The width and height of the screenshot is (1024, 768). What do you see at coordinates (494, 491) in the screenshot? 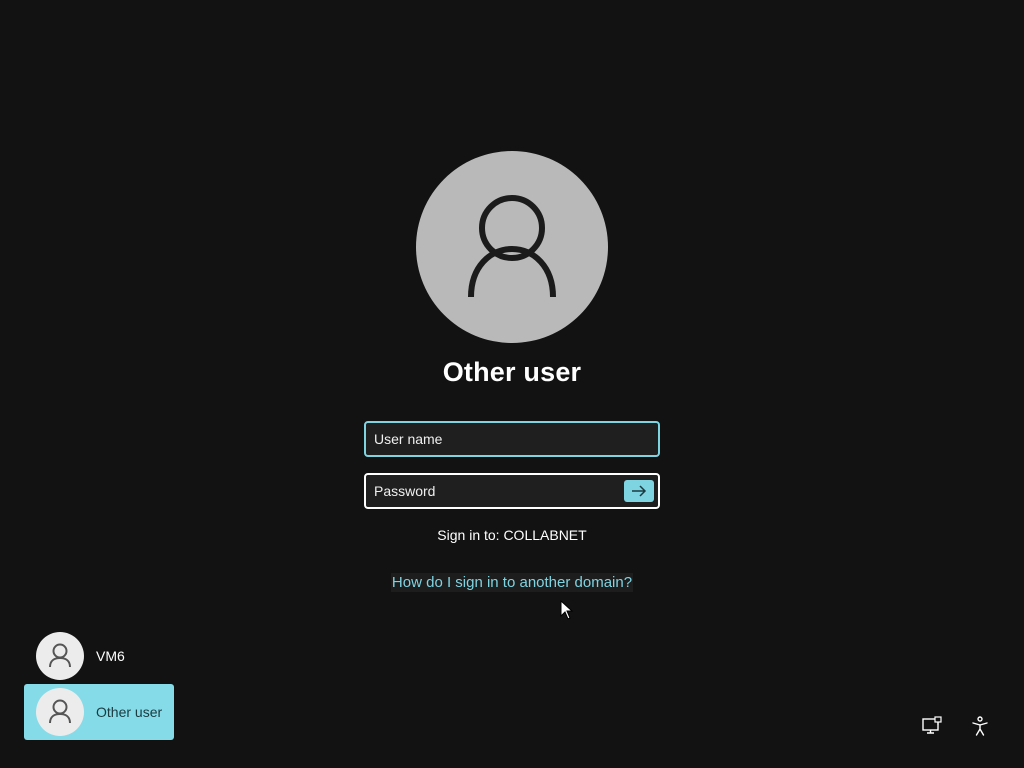
I see `password-input` at bounding box center [494, 491].